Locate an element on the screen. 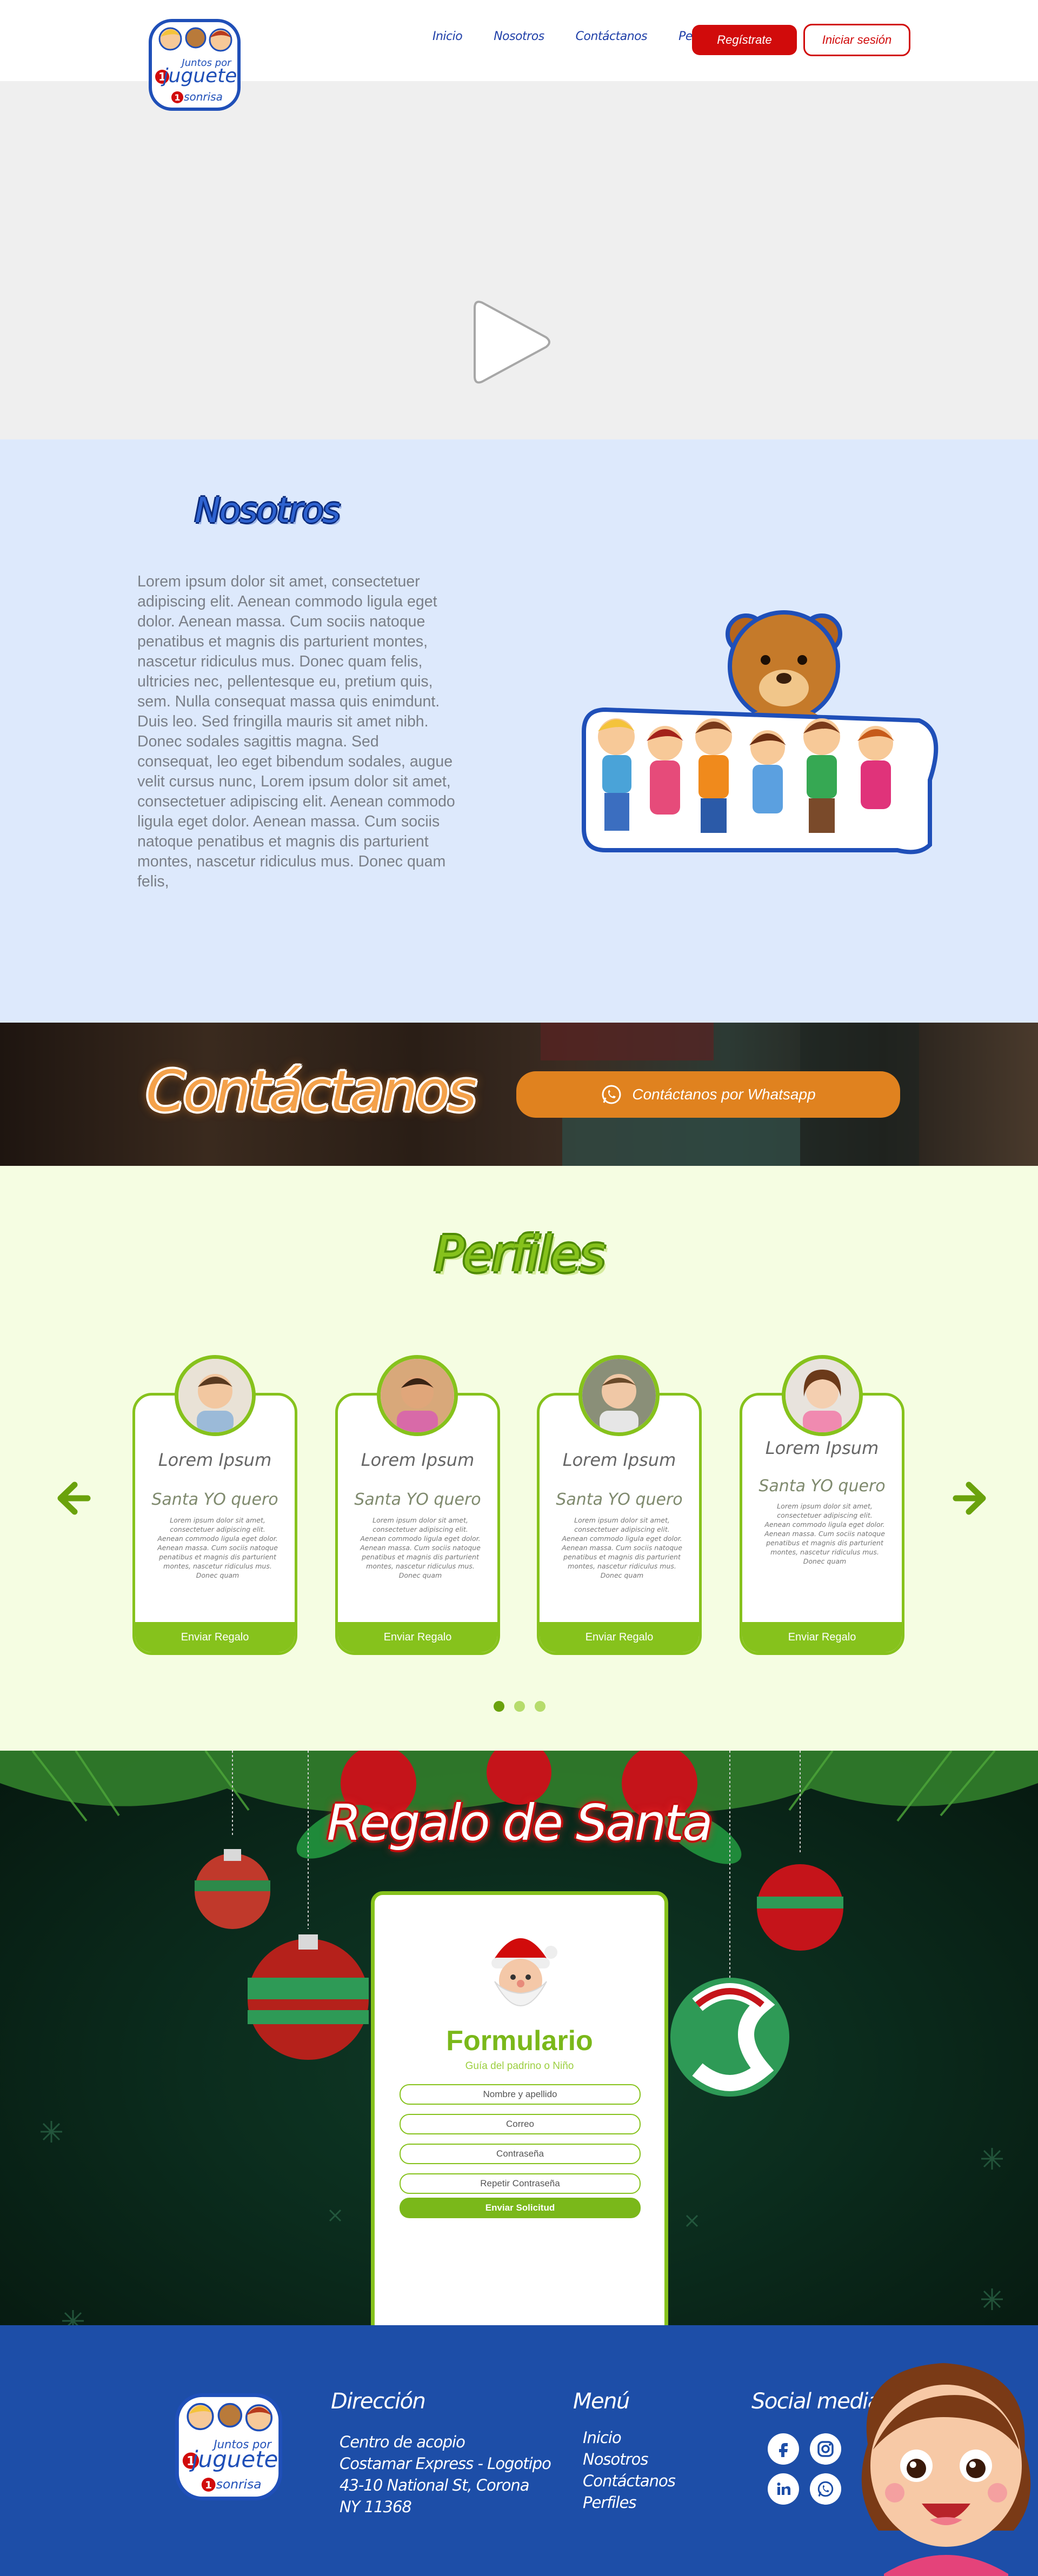  email-input is located at coordinates (520, 2124).